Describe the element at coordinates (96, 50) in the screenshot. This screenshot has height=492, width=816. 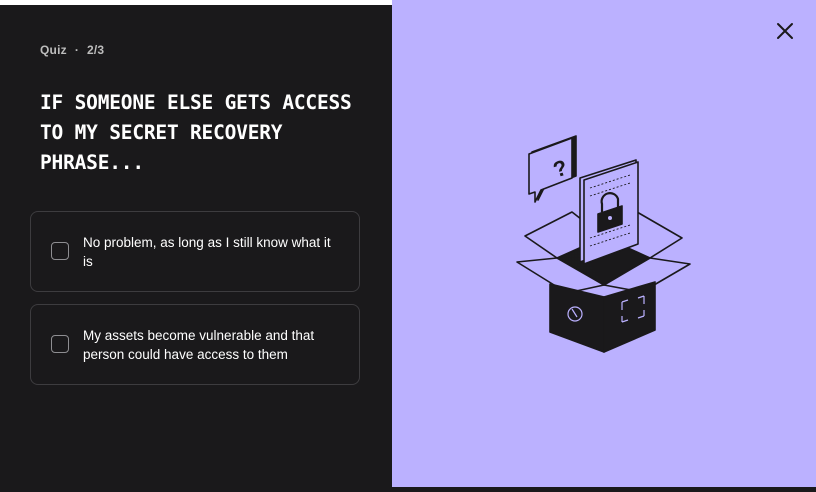
I see `quiz-step: 2/3` at that location.